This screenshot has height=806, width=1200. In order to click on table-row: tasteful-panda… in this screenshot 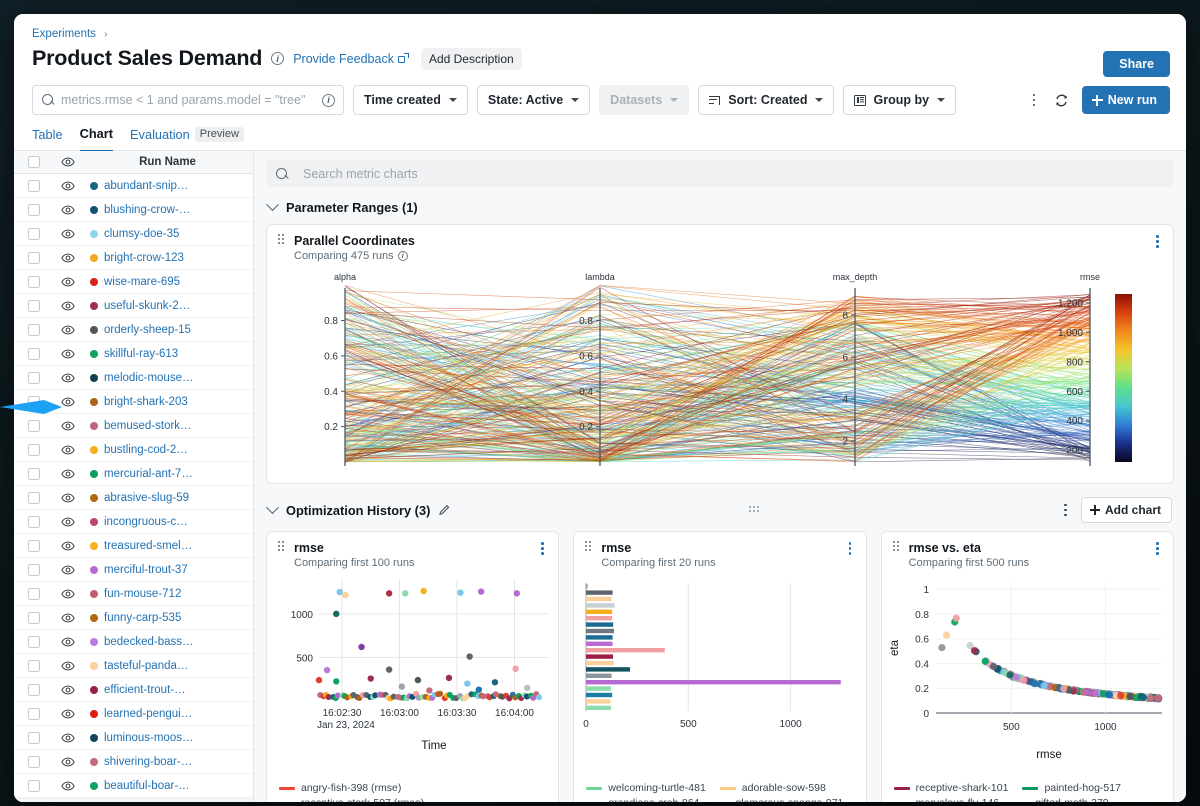, I will do `click(133, 666)`.